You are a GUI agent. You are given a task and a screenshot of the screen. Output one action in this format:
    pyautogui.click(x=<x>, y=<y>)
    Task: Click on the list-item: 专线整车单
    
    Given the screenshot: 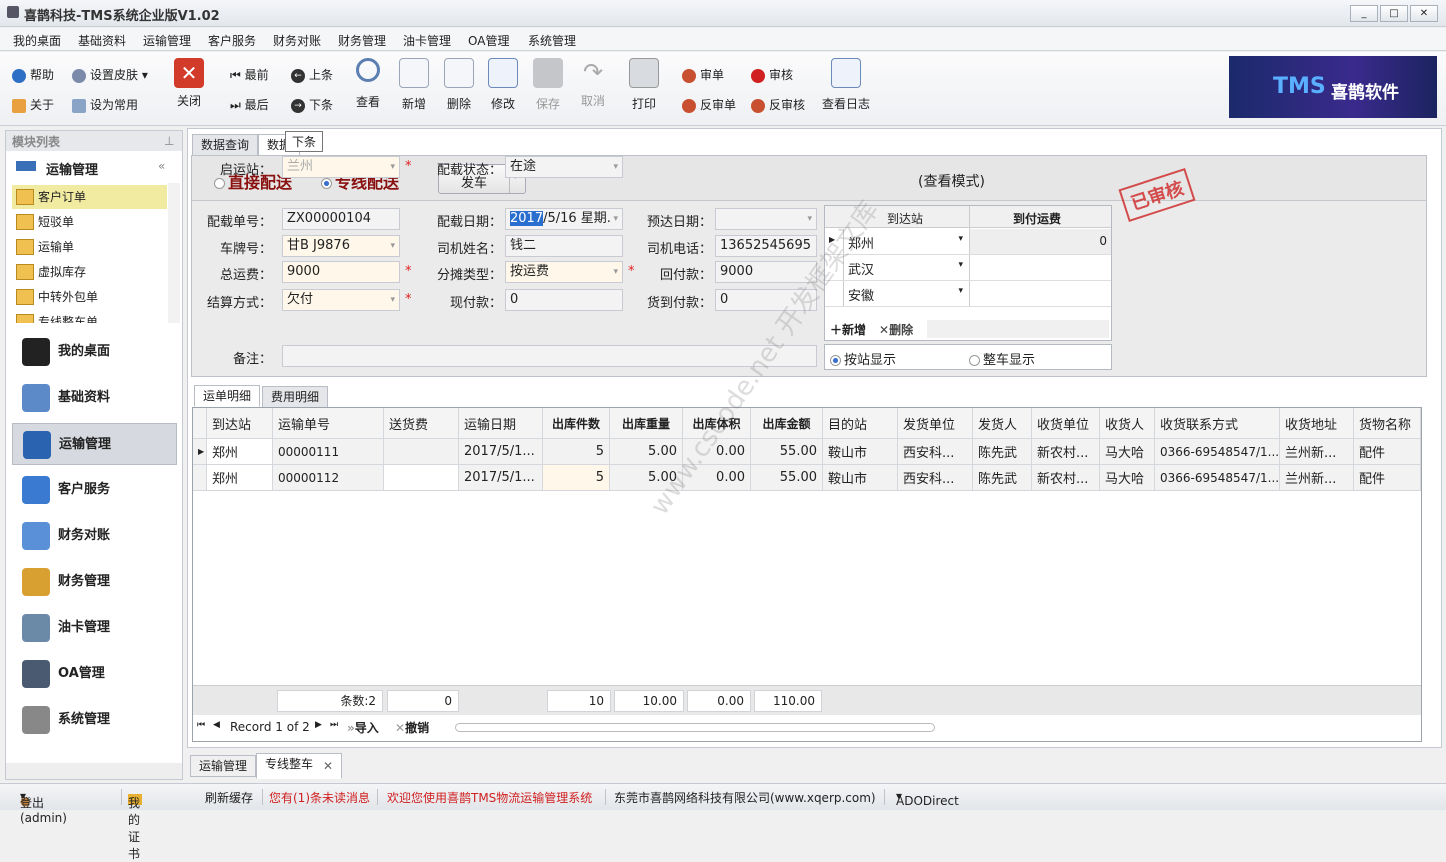 What is the action you would take?
    pyautogui.click(x=89, y=316)
    